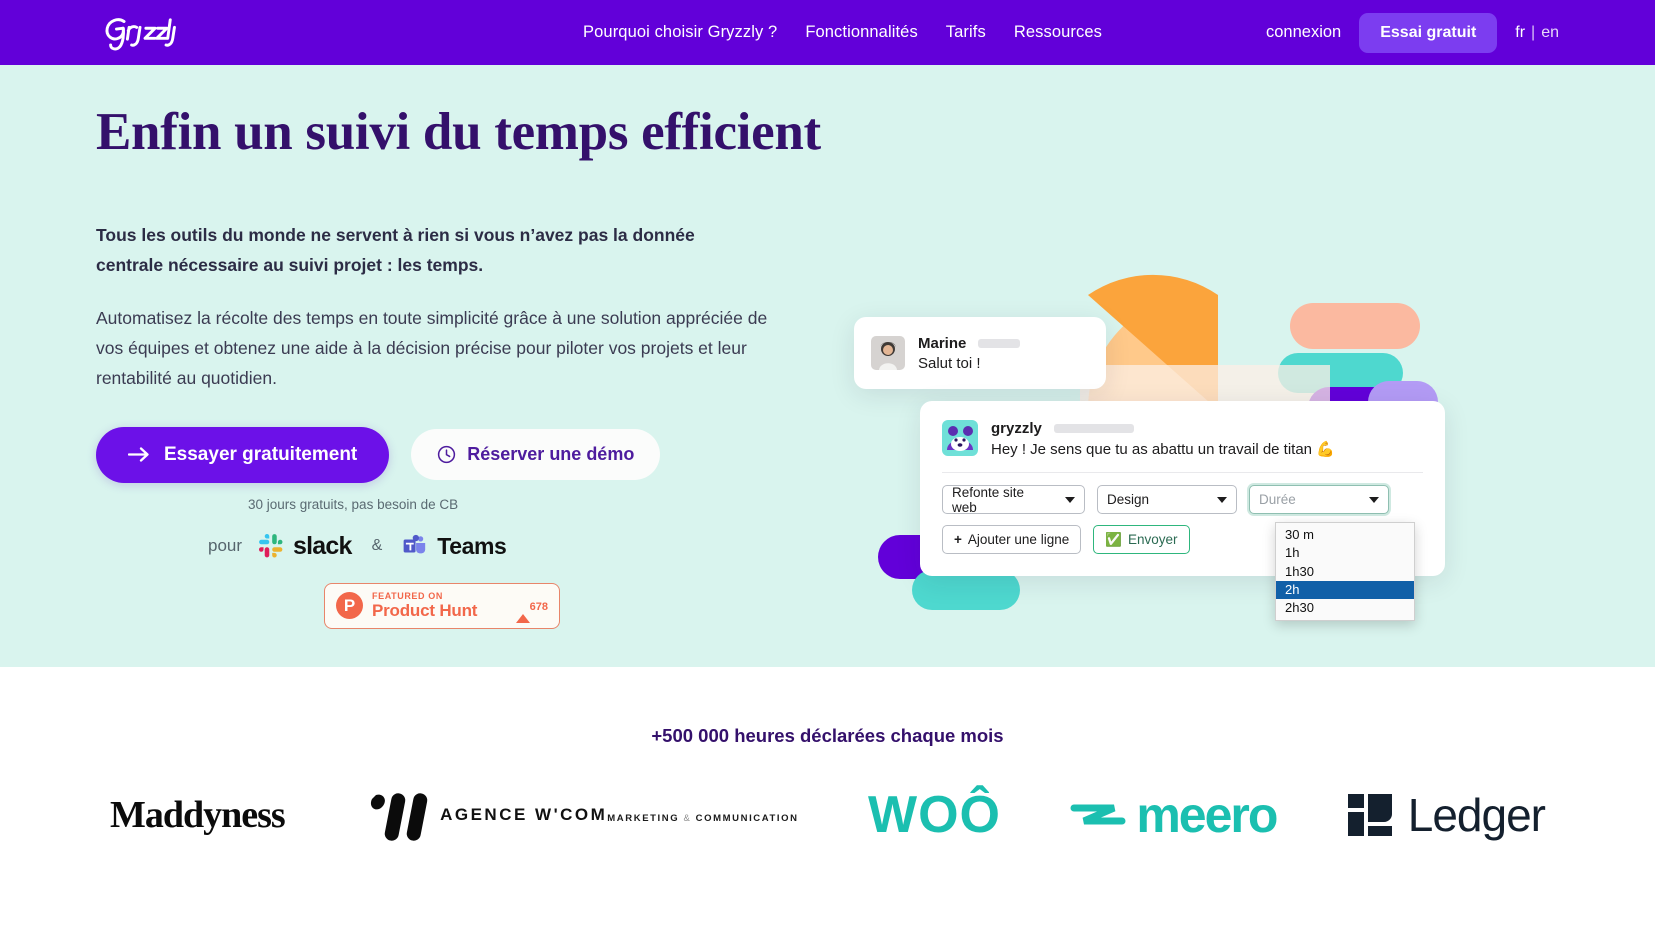 The height and width of the screenshot is (942, 1655). Describe the element at coordinates (643, 818) in the screenshot. I see `wcom-sub-a: MARKETING` at that location.